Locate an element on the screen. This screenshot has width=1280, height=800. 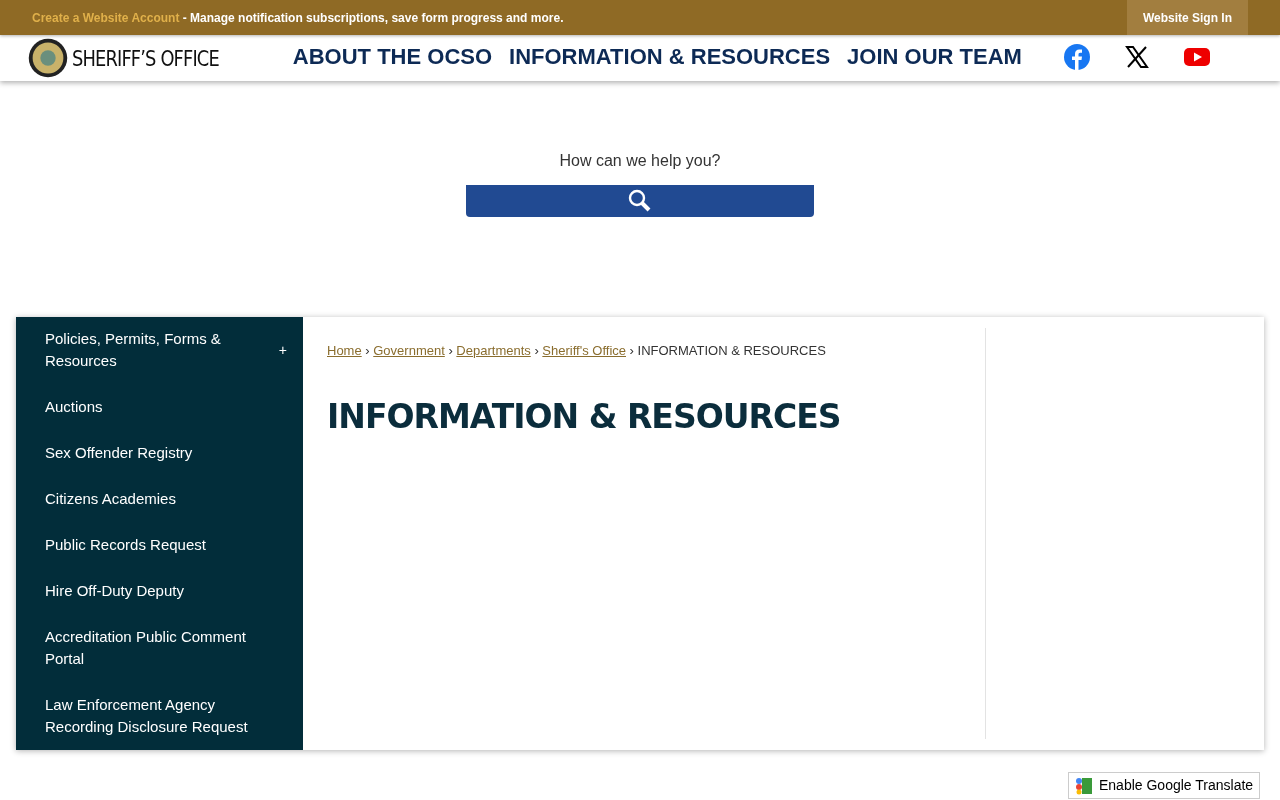
sign-in-button: Website Sign In is located at coordinates (1187, 17).